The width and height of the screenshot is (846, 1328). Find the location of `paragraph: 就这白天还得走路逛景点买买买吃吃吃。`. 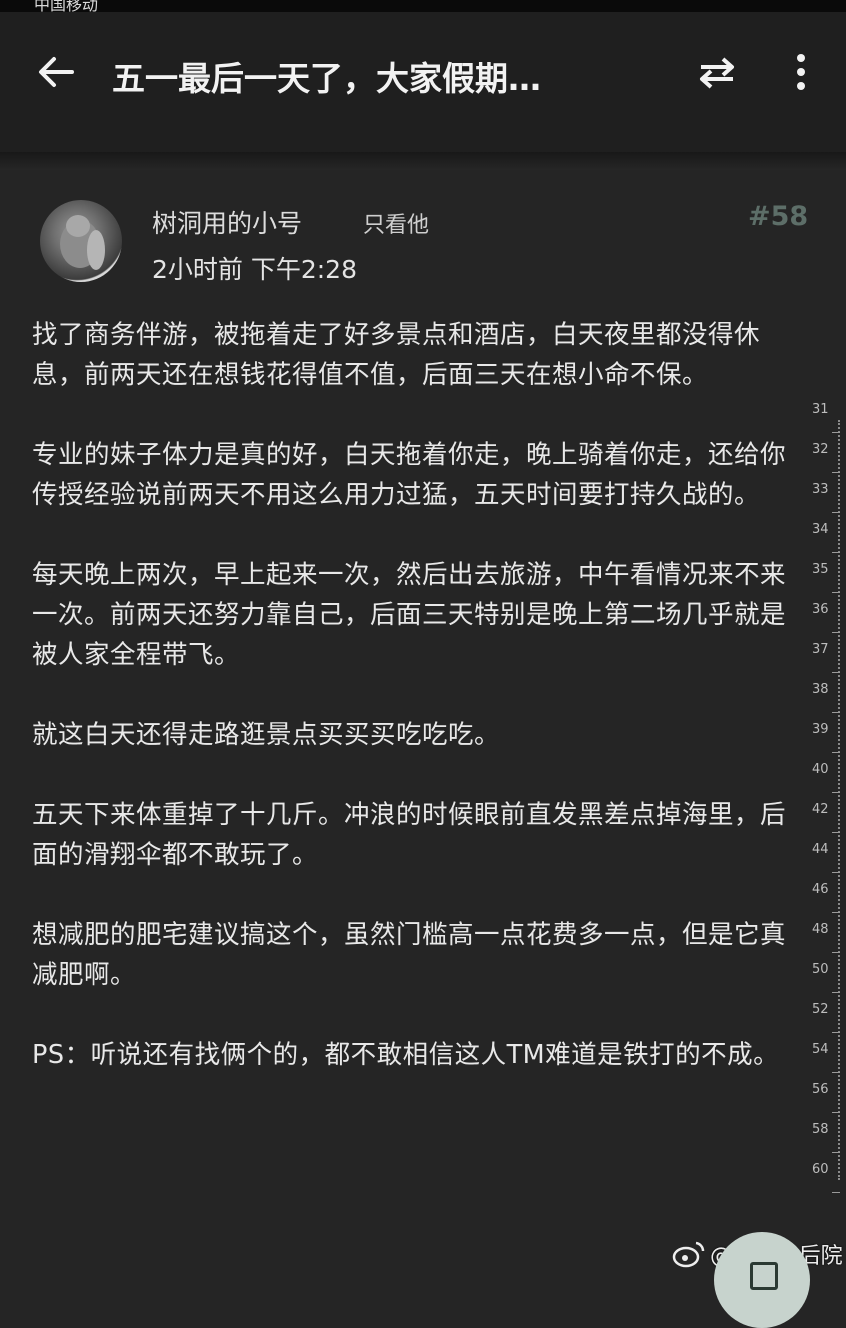

paragraph: 就这白天还得走路逛景点买买买吃吃吃。 is located at coordinates (266, 735).